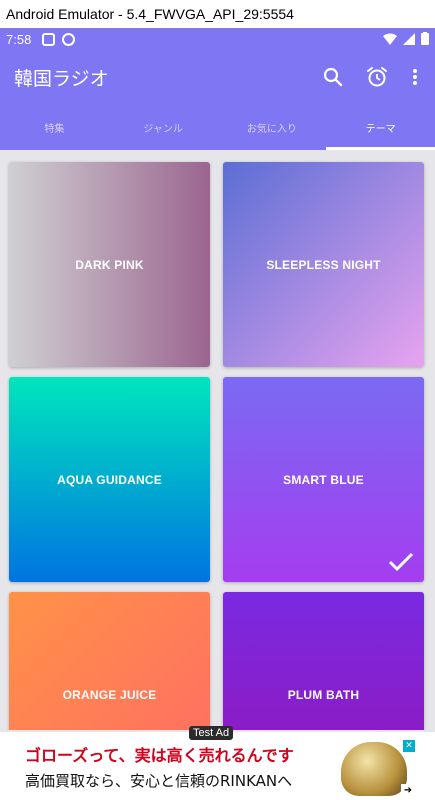  I want to click on app-bar: 韓国ラジオ 特集 ジャンル お気に入り テーマ, so click(217, 101).